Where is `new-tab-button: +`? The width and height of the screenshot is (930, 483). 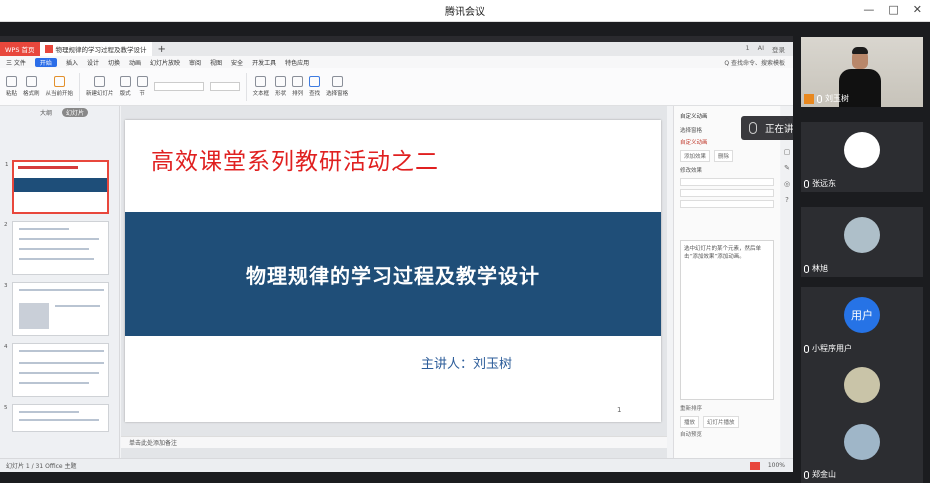
new-tab-button: + is located at coordinates (162, 49).